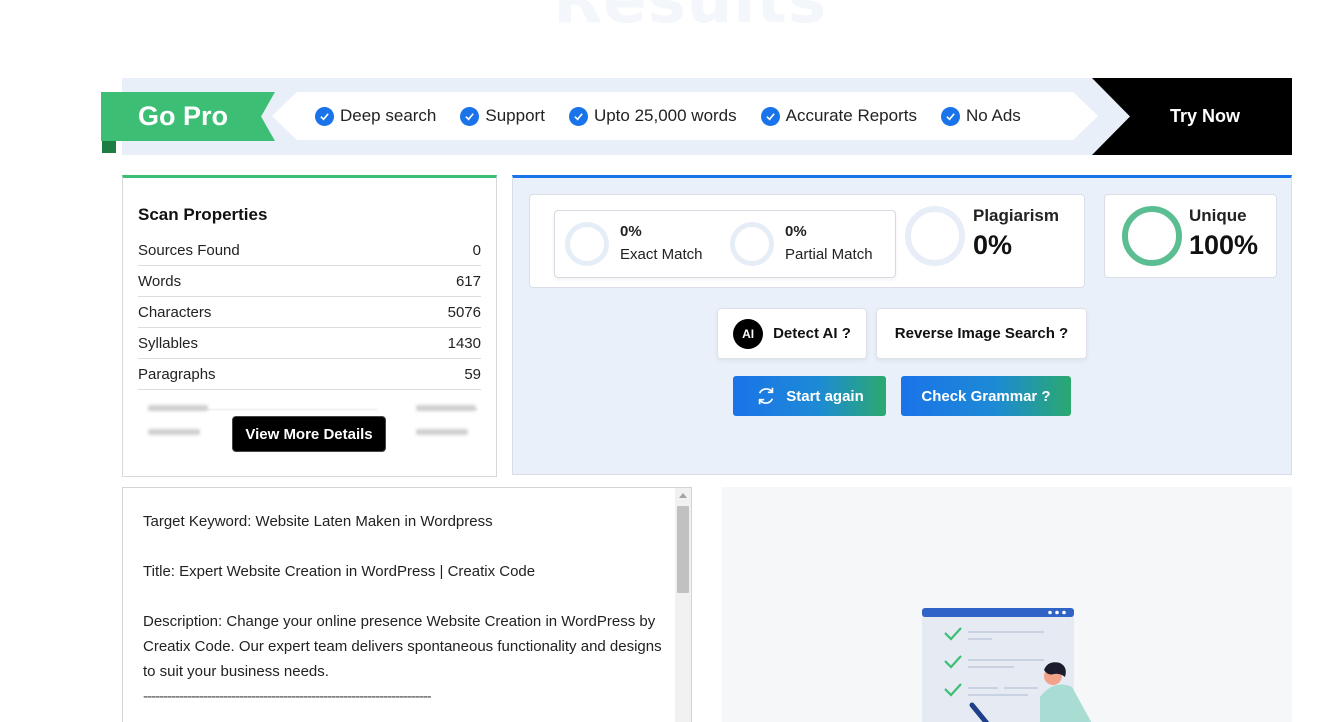 Image resolution: width=1318 pixels, height=722 pixels. I want to click on feature-accurate-reports: Accurate Reports, so click(838, 116).